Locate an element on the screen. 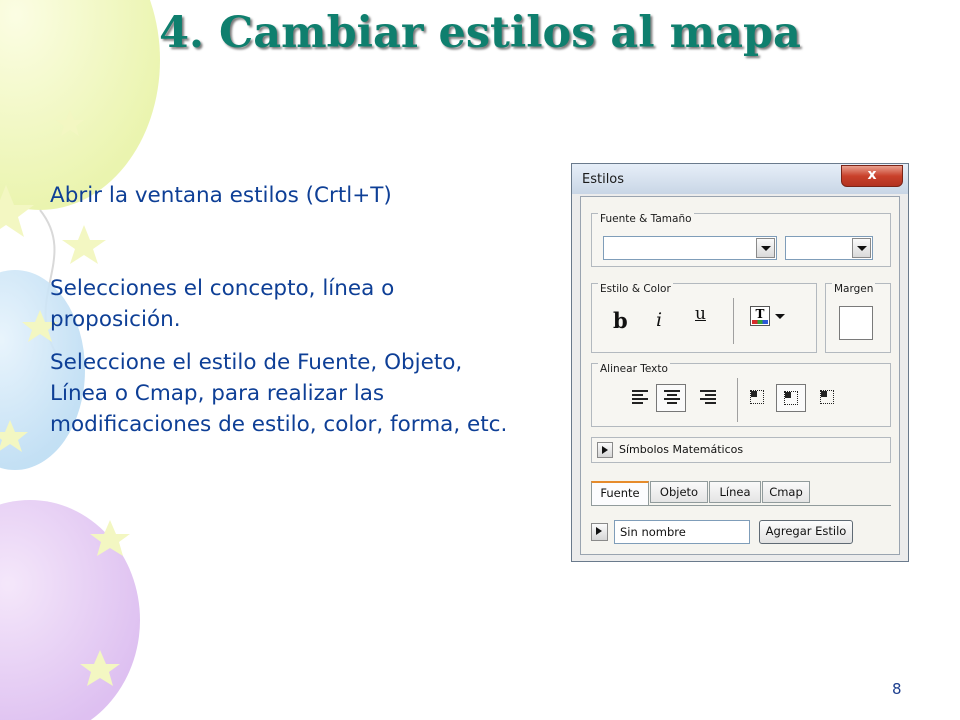  page-number: 8 is located at coordinates (897, 689).